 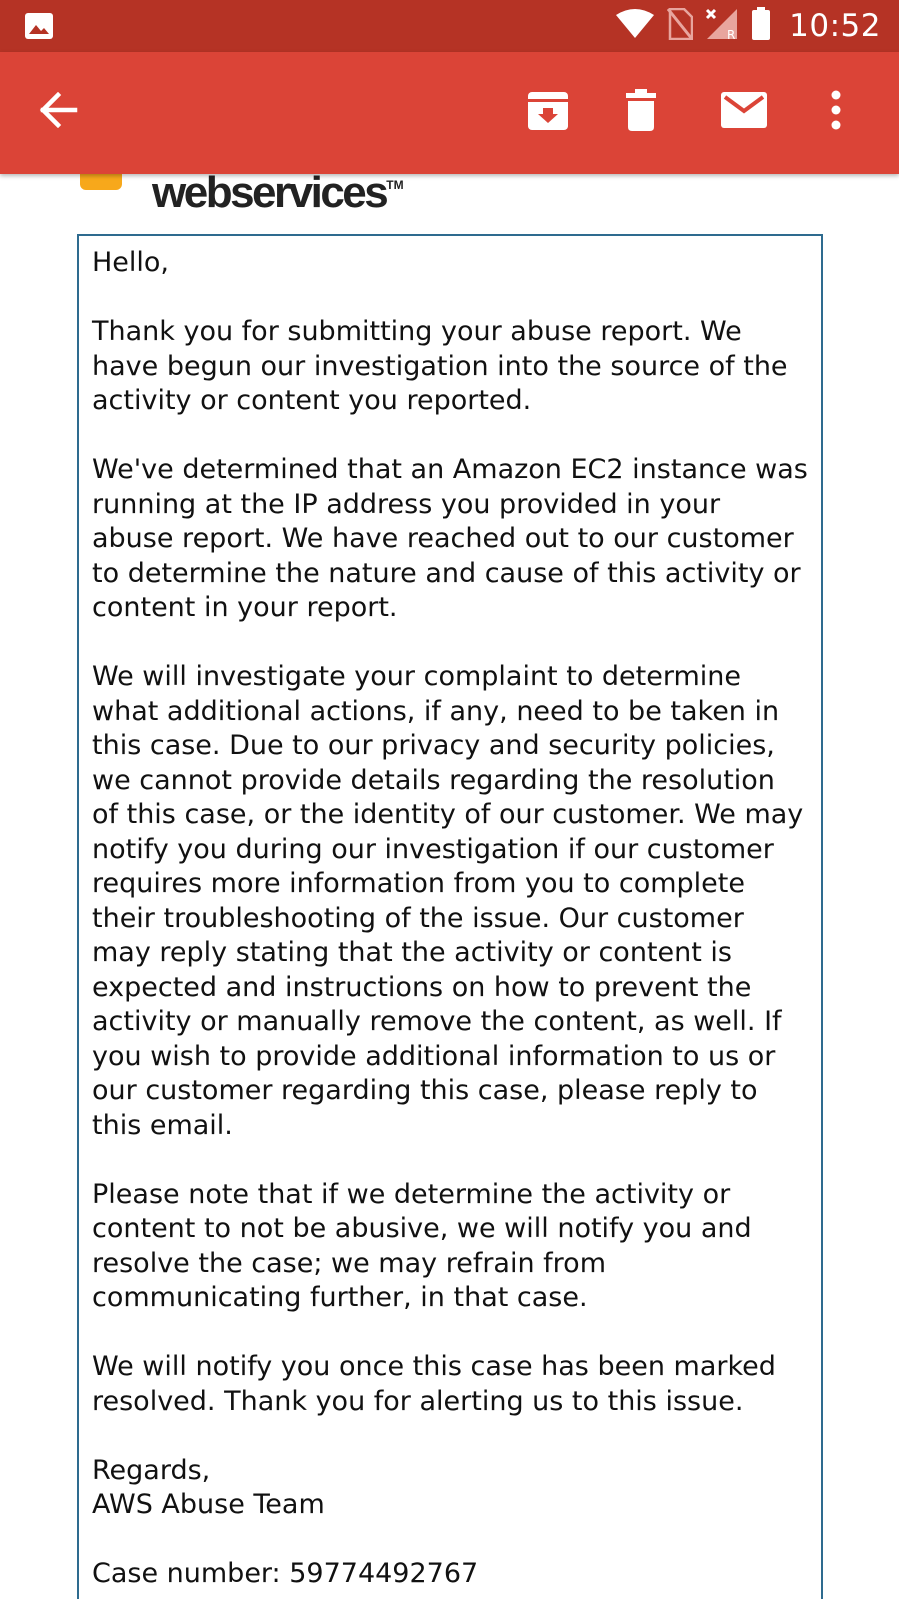 I want to click on aws-logo-cube, so click(x=101, y=182).